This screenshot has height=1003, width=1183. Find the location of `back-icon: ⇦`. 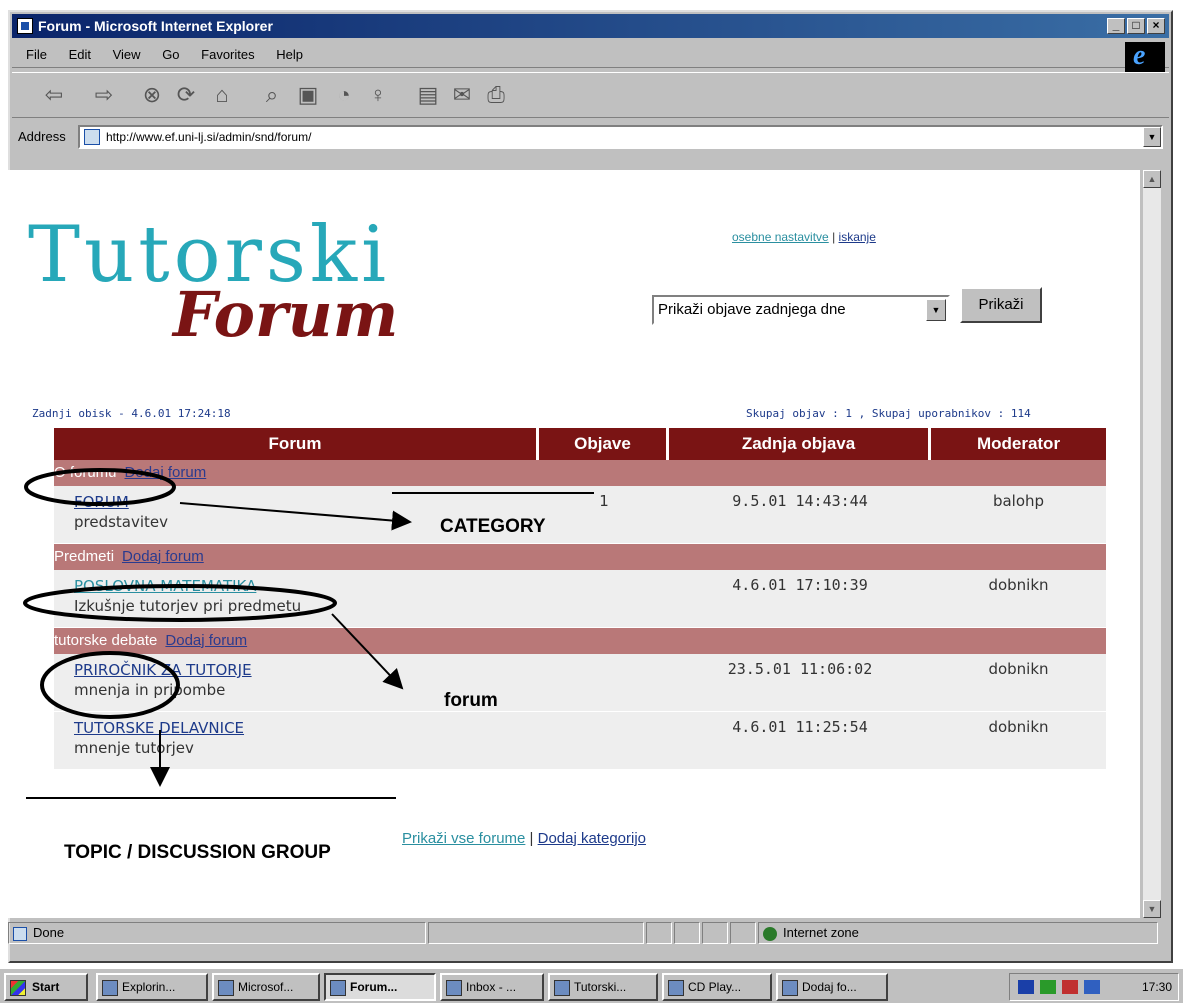

back-icon: ⇦ is located at coordinates (54, 95).